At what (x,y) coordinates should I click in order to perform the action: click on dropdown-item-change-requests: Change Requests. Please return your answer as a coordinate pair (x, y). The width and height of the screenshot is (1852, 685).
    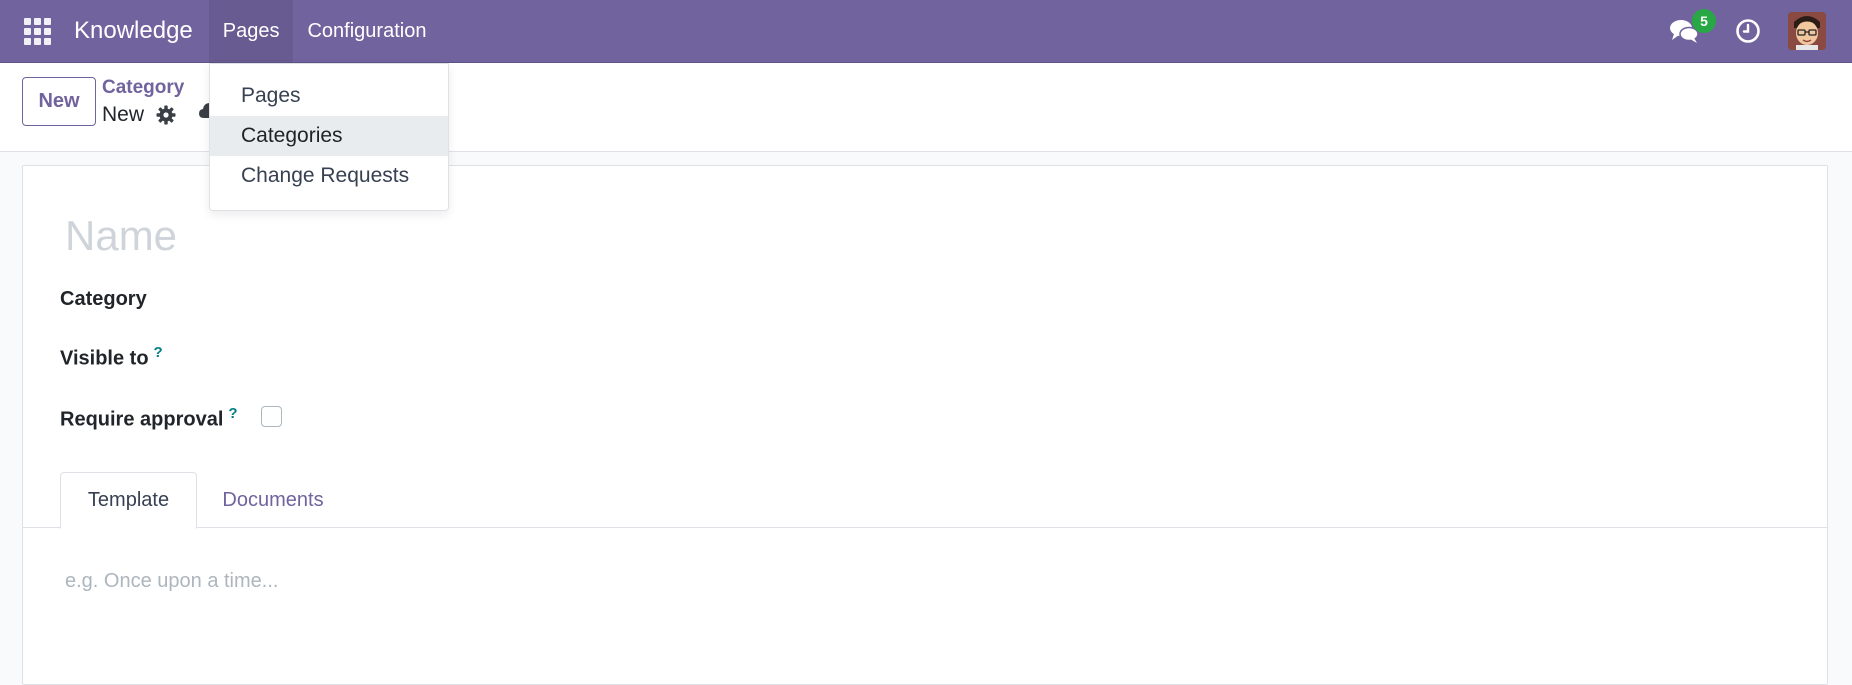
    Looking at the image, I should click on (329, 176).